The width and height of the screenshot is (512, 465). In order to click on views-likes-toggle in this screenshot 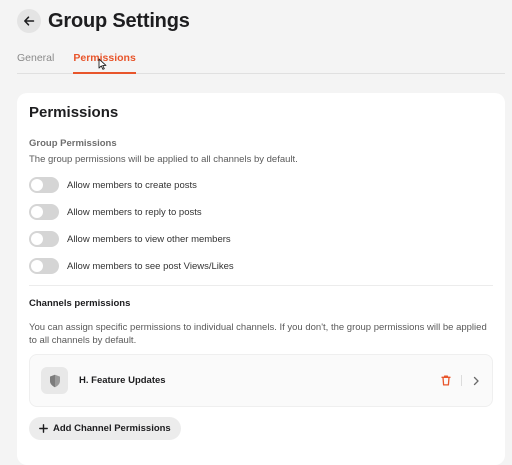, I will do `click(44, 266)`.